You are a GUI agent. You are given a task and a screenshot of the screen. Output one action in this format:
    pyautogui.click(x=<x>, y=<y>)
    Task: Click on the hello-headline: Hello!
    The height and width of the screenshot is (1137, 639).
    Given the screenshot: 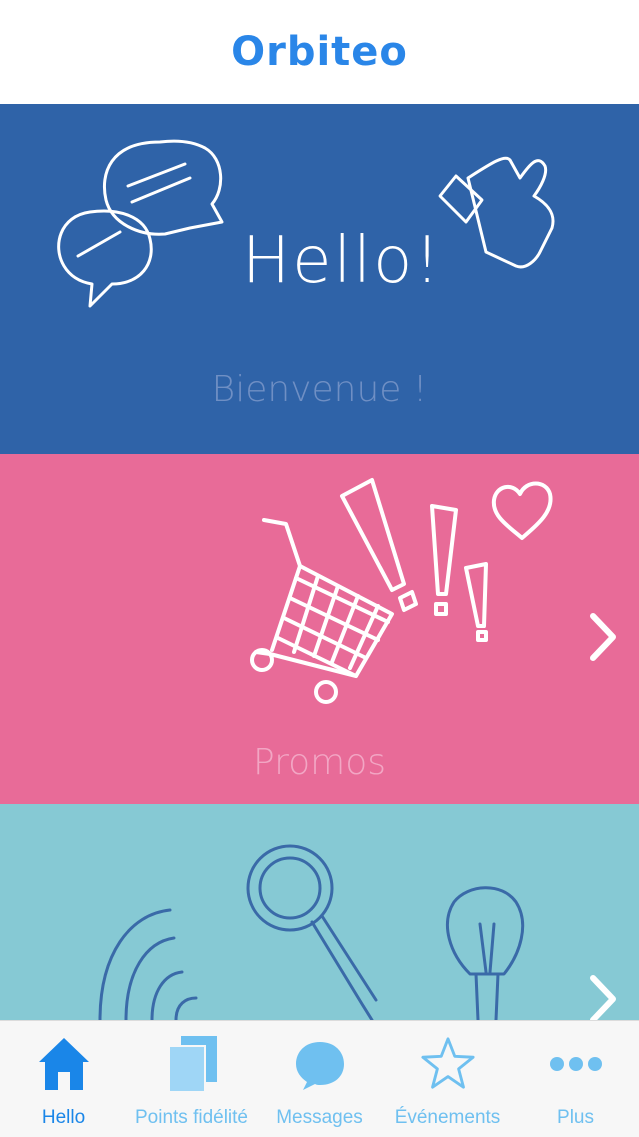 What is the action you would take?
    pyautogui.click(x=342, y=261)
    